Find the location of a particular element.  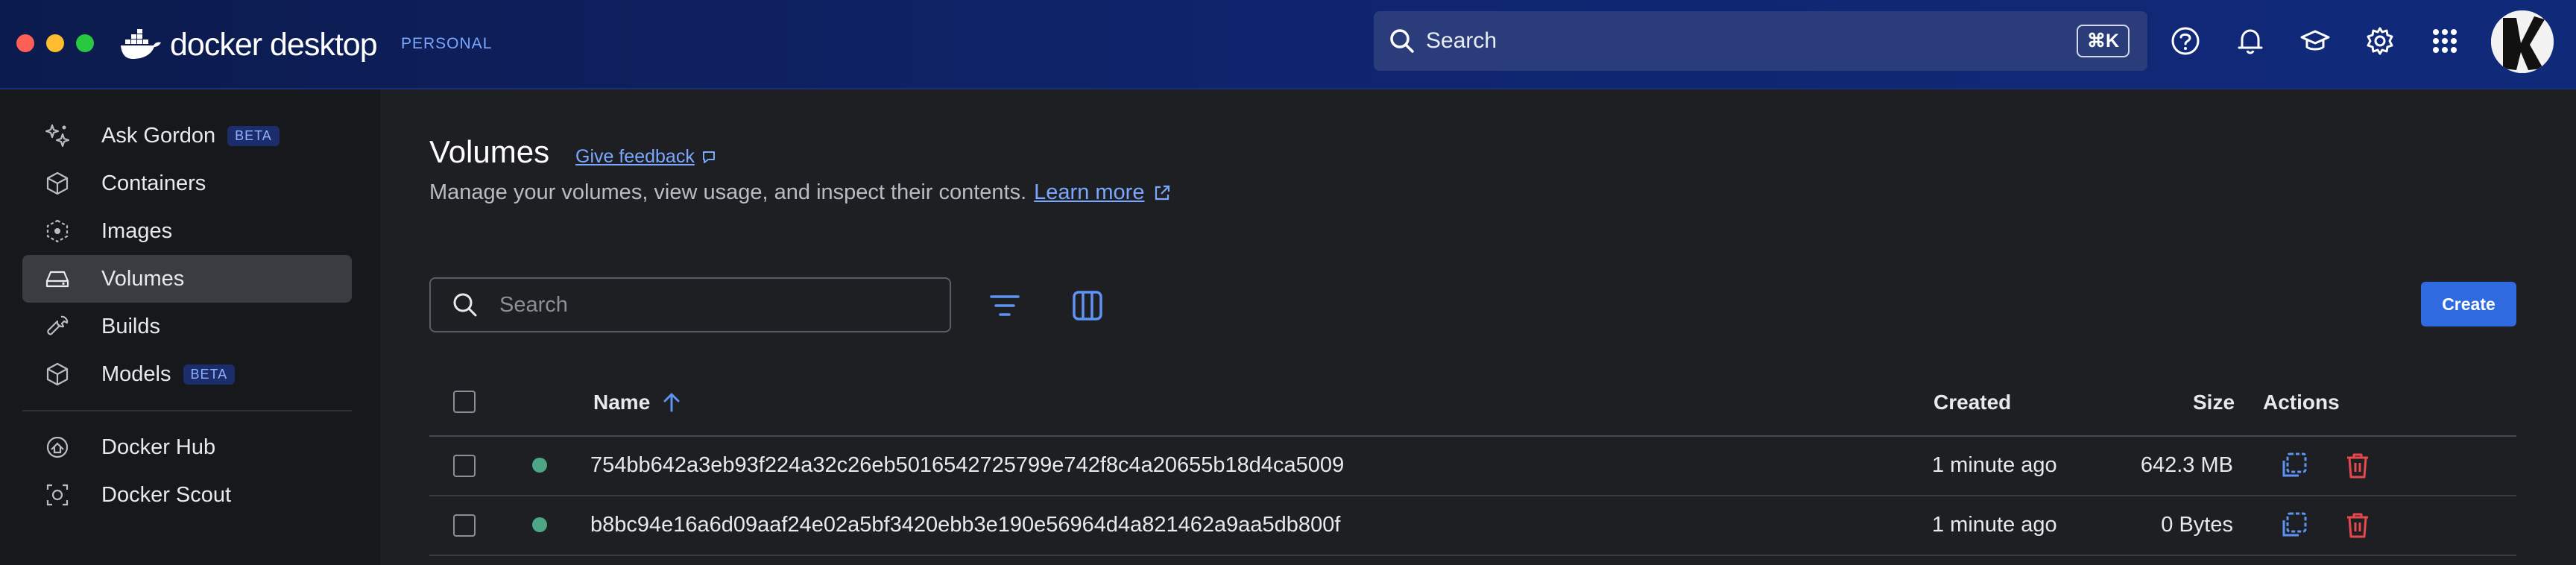

sidebar-item-ask-gordon: Ask Gordon BETA is located at coordinates (187, 136).